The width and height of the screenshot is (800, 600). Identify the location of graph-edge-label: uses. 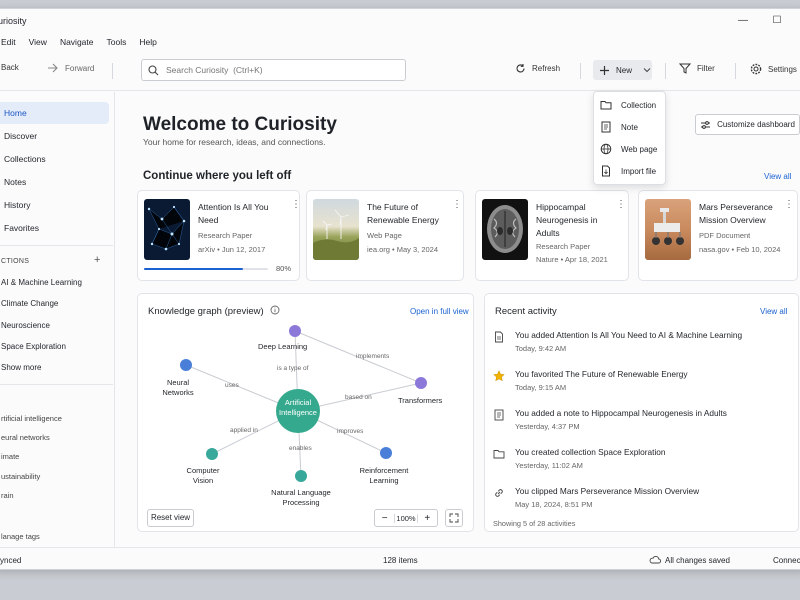
(232, 385).